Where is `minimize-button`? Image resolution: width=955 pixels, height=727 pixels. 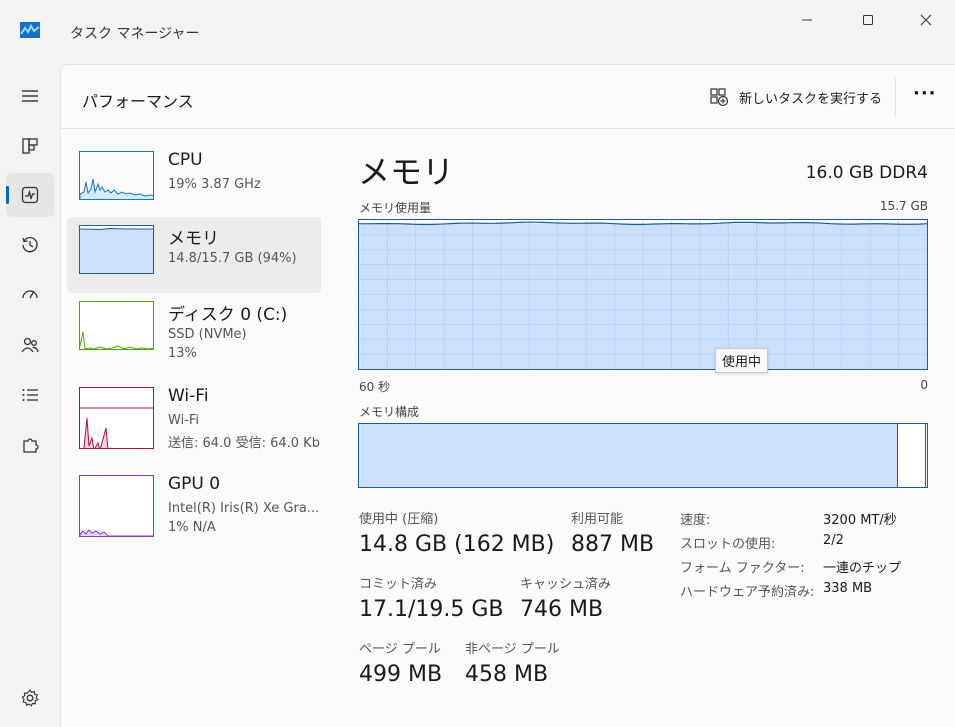
minimize-button is located at coordinates (807, 20).